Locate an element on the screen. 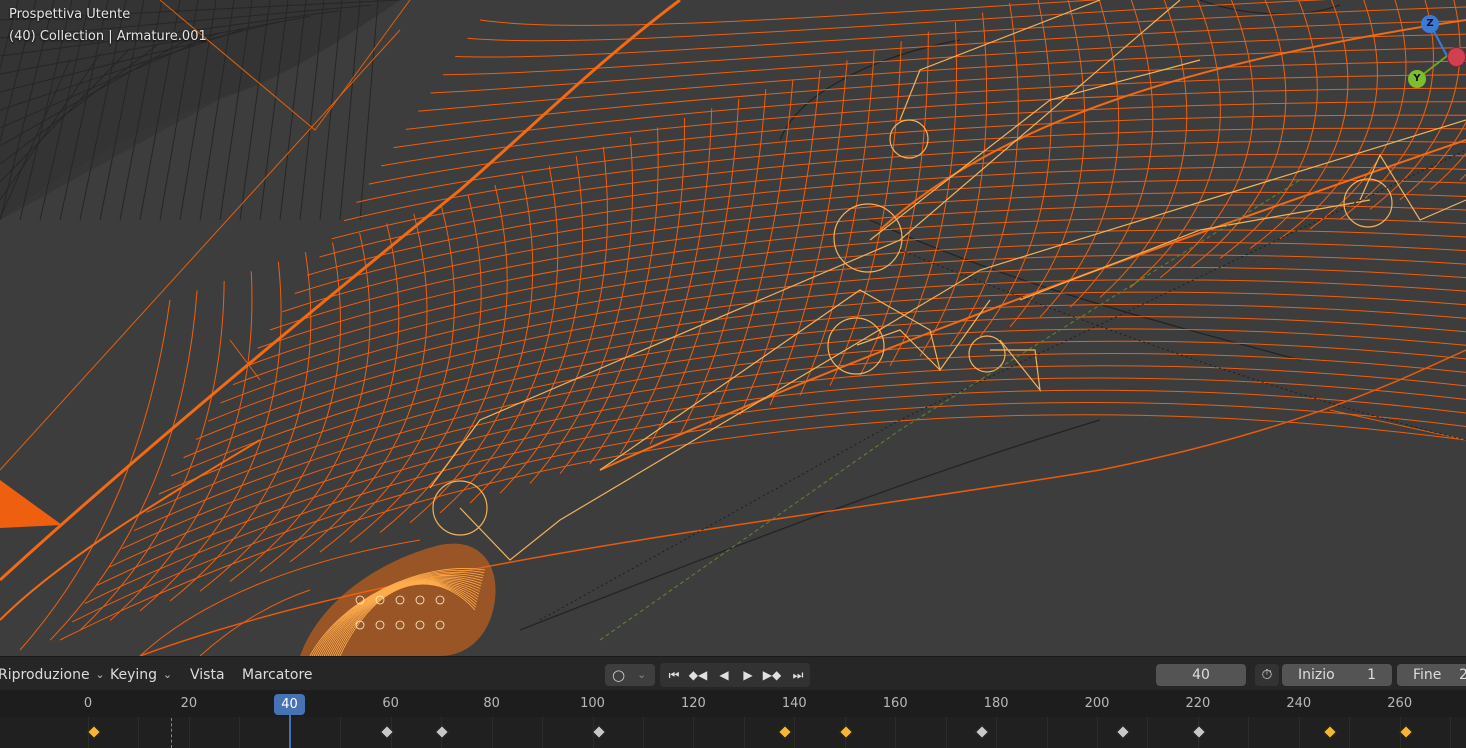 Image resolution: width=1466 pixels, height=748 pixels. frame-start-label: Inizio is located at coordinates (1316, 675).